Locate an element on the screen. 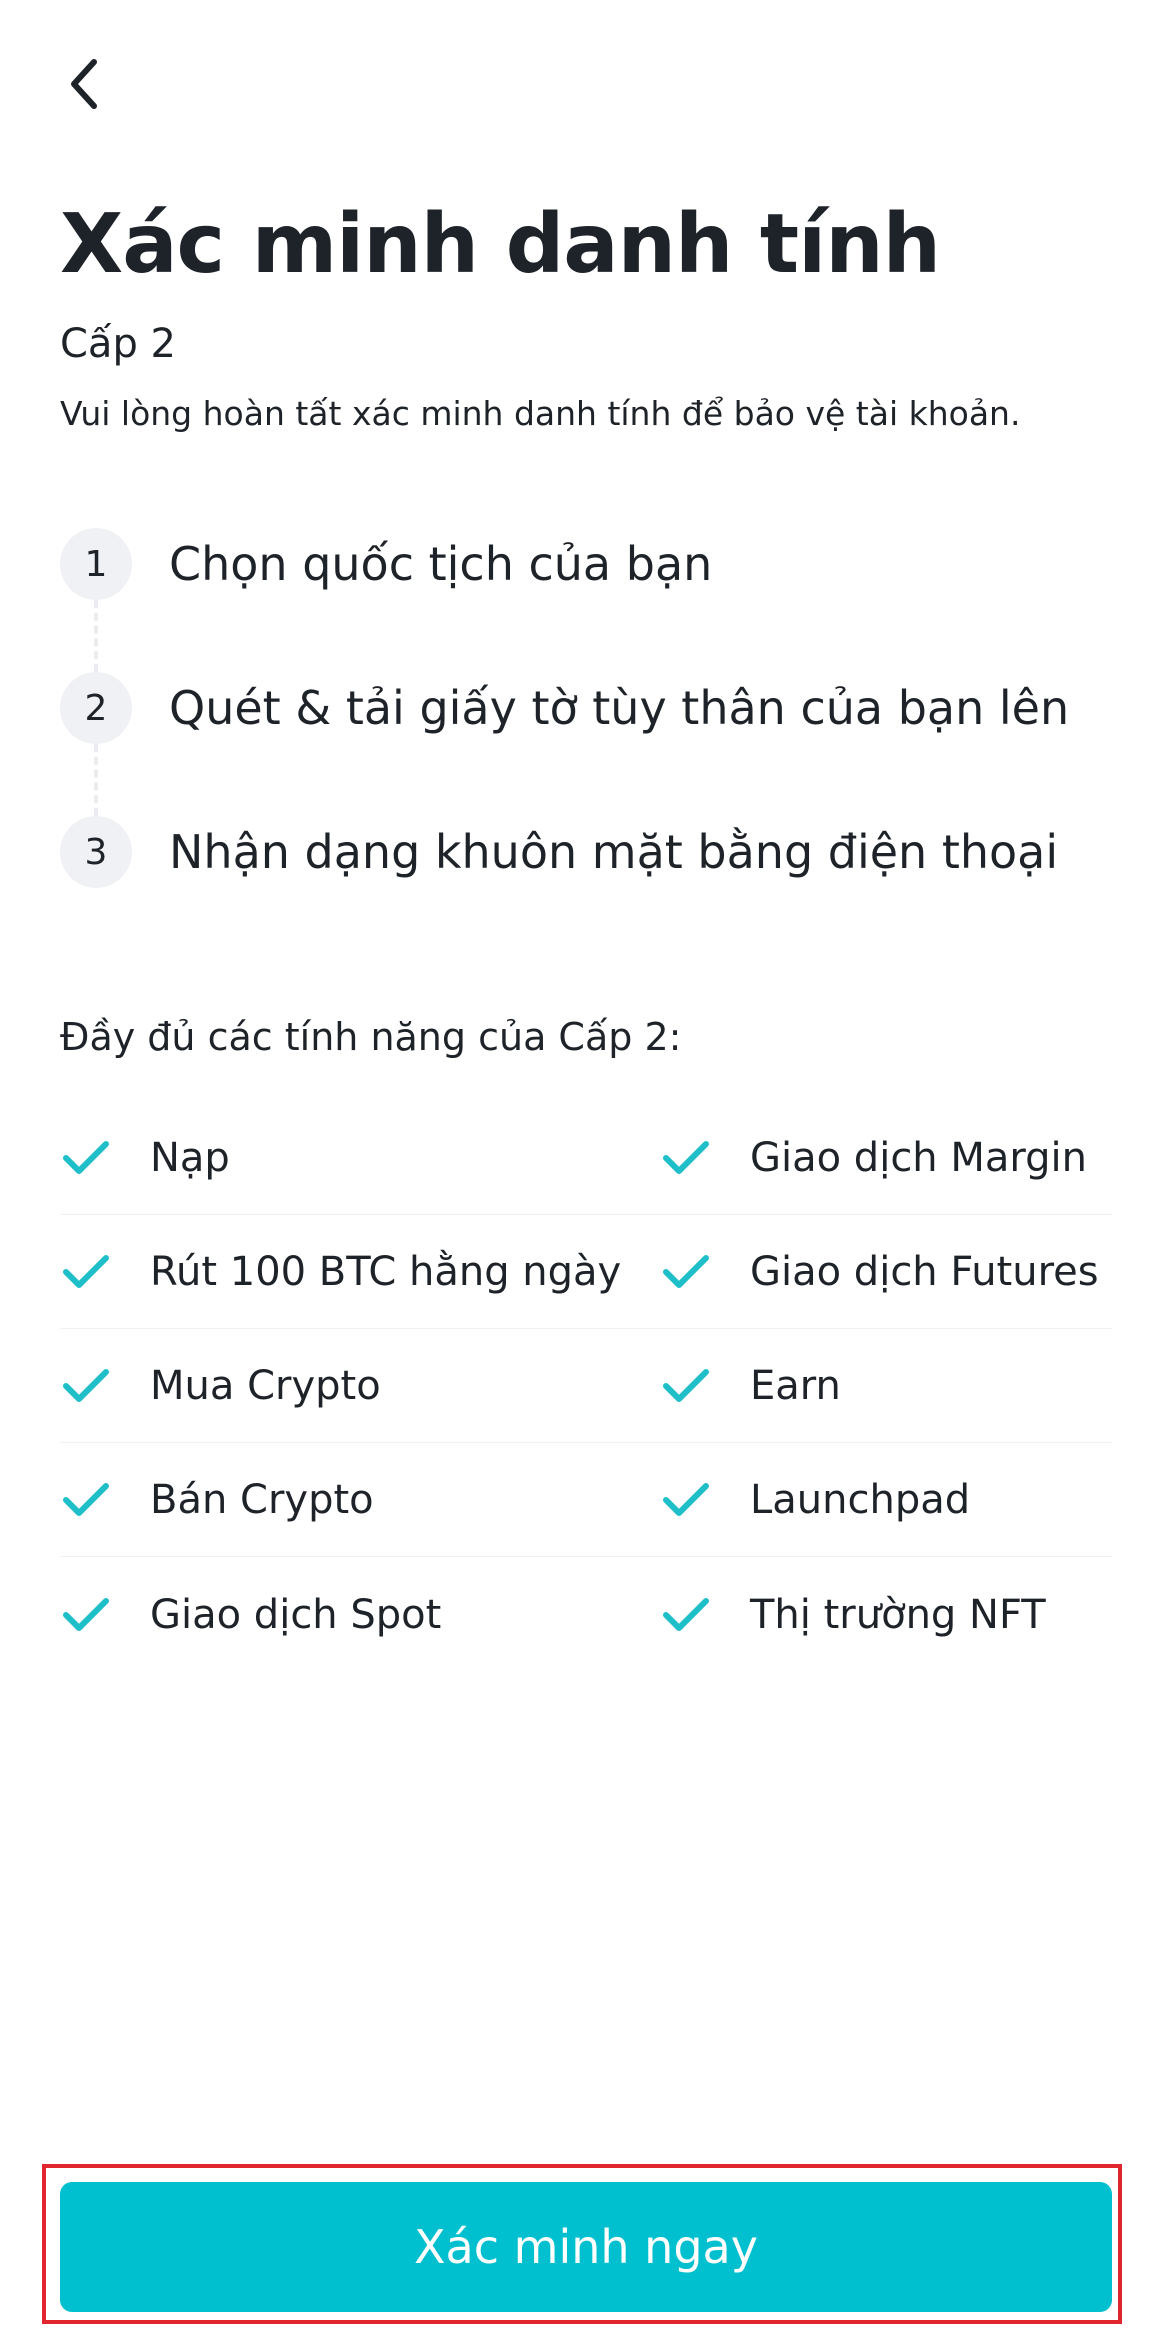 Image resolution: width=1170 pixels, height=2344 pixels. feature-row: Giao dịch Spot Thị trường NFT is located at coordinates (586, 1614).